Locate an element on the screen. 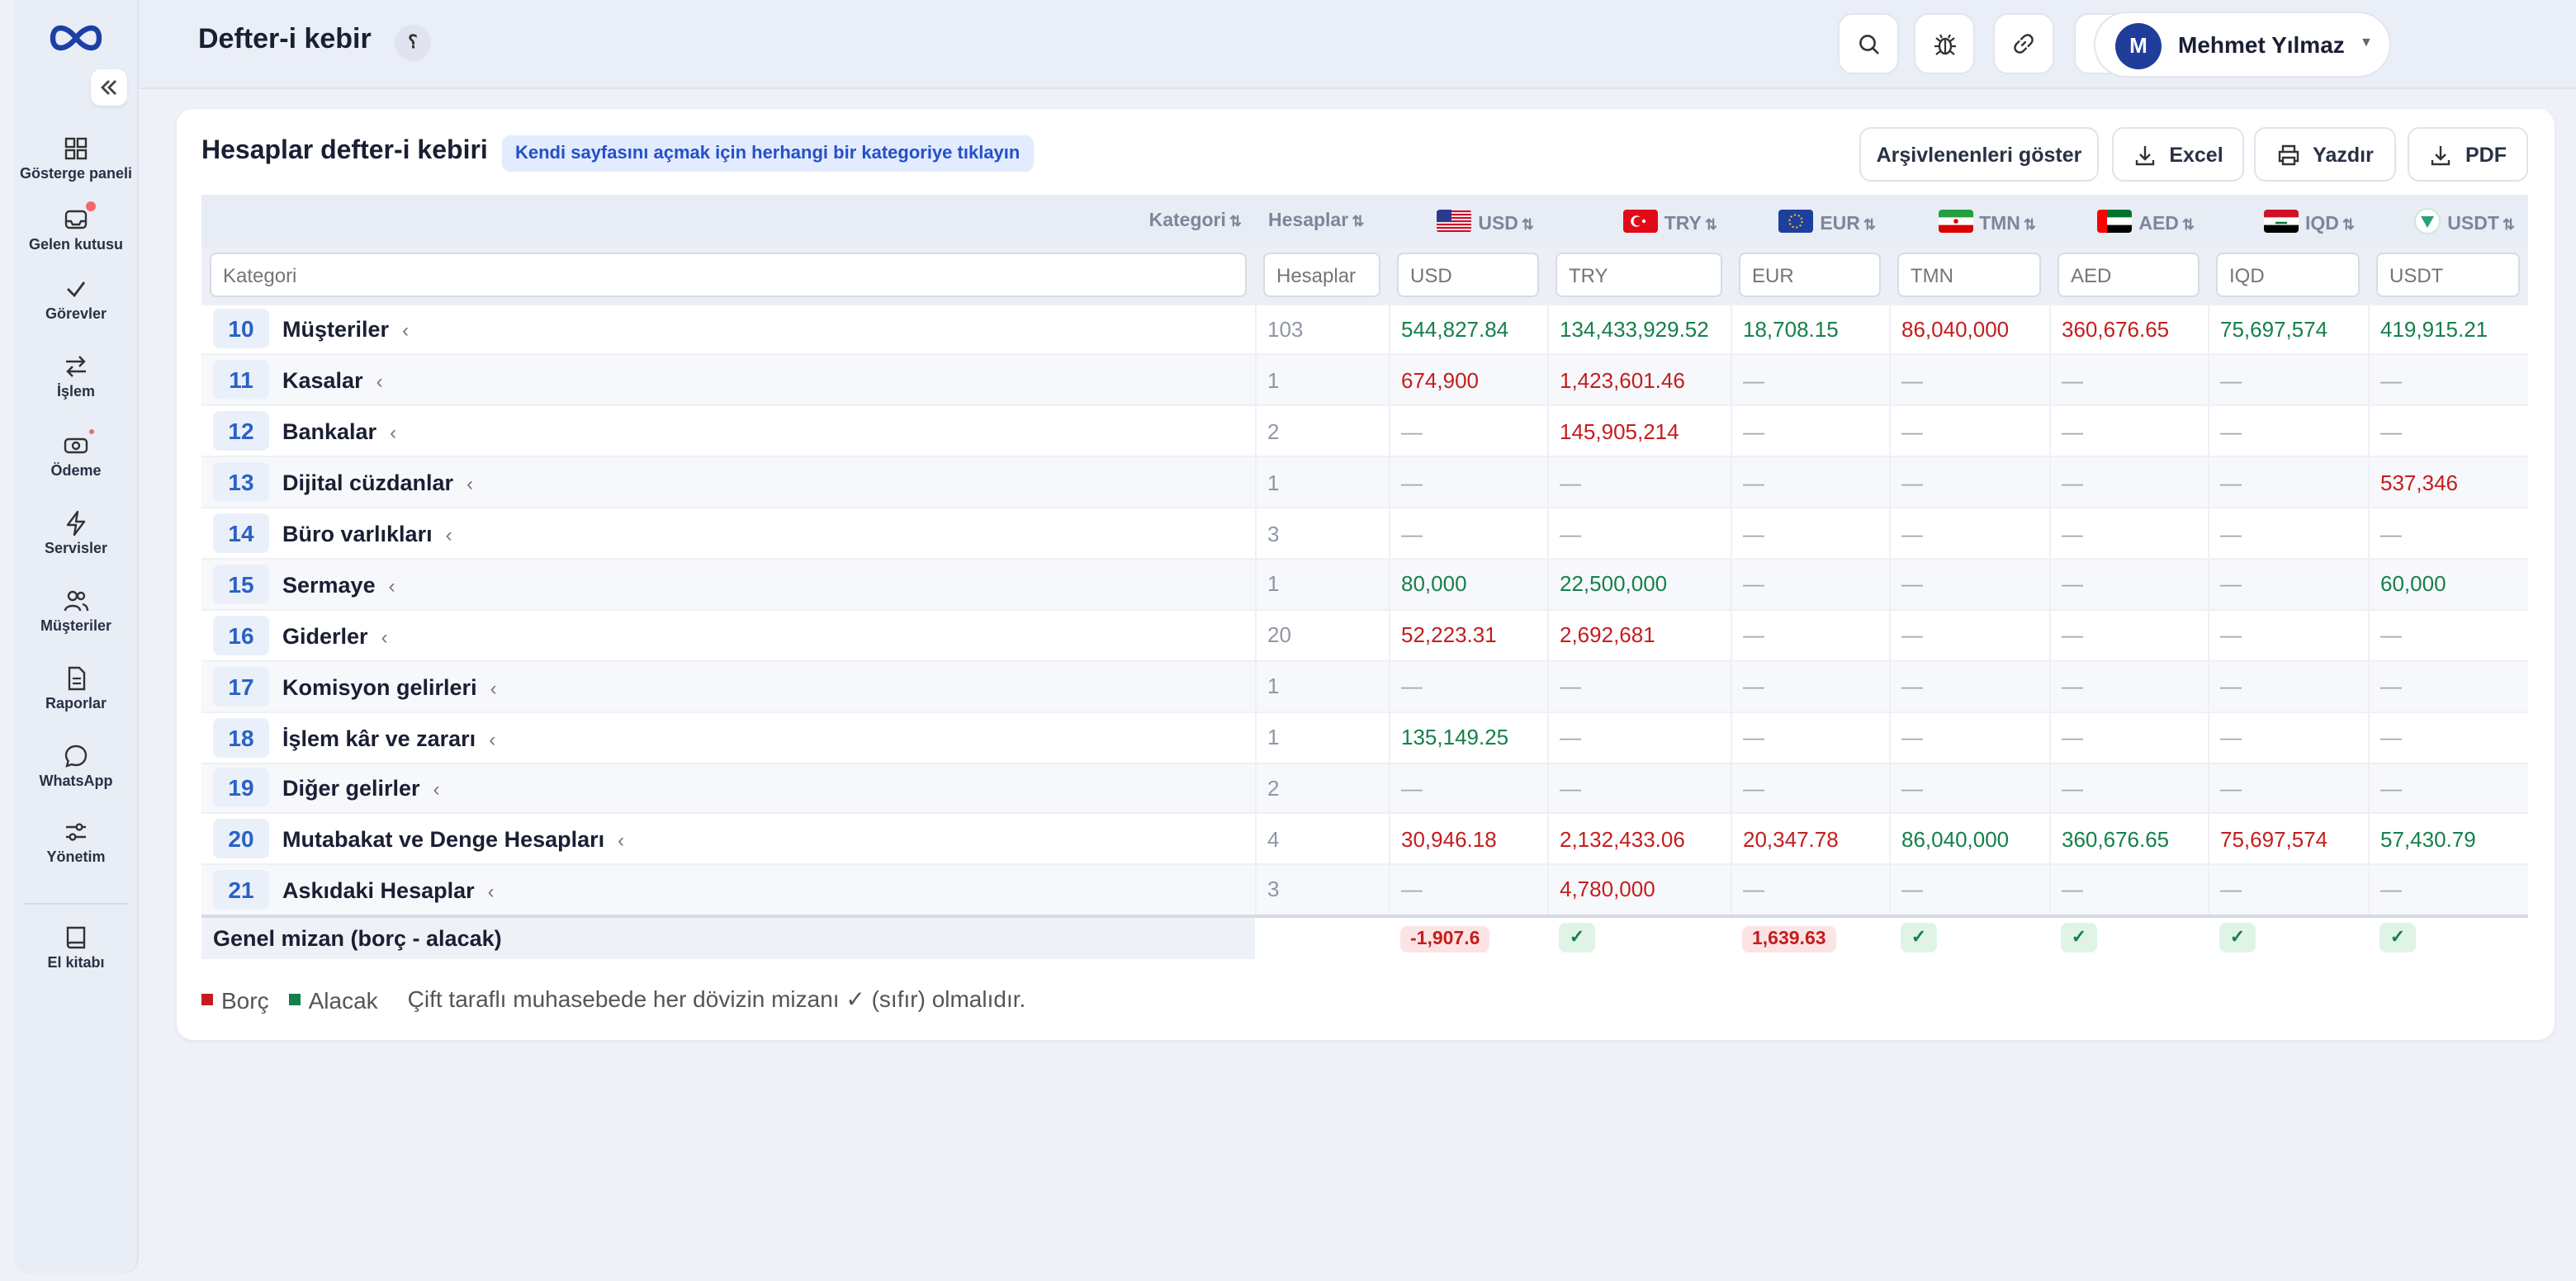  eur-filter-input is located at coordinates (1810, 275).